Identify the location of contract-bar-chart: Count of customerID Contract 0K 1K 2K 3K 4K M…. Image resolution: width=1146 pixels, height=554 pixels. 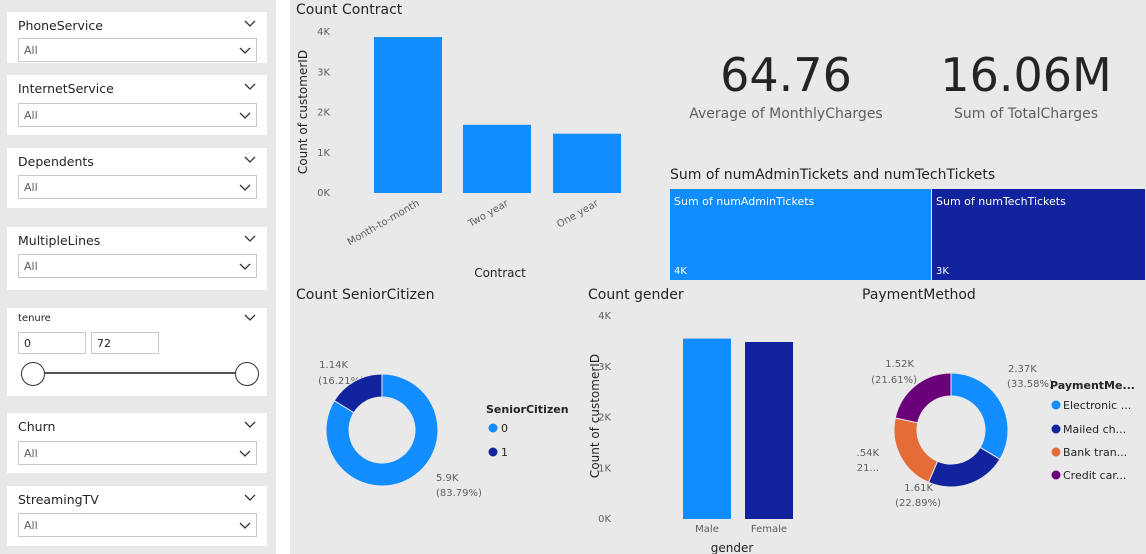
(458, 153).